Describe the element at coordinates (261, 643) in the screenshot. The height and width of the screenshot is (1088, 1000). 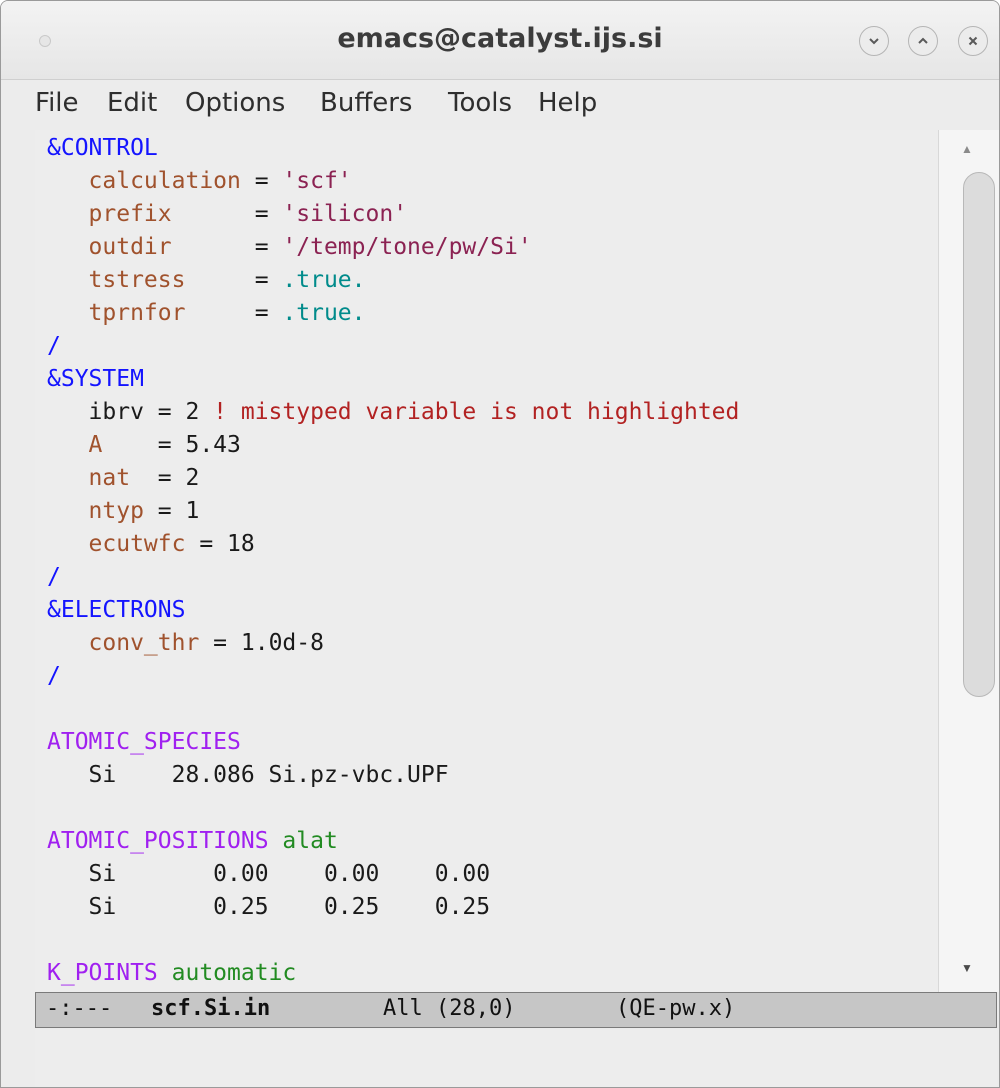
I see `code-token: = 1.0d-8` at that location.